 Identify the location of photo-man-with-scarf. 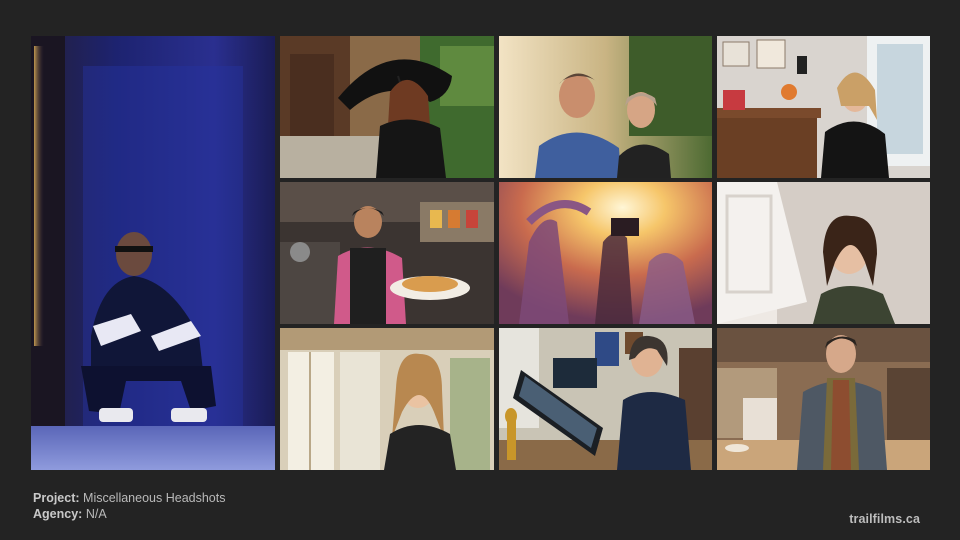
(823, 399).